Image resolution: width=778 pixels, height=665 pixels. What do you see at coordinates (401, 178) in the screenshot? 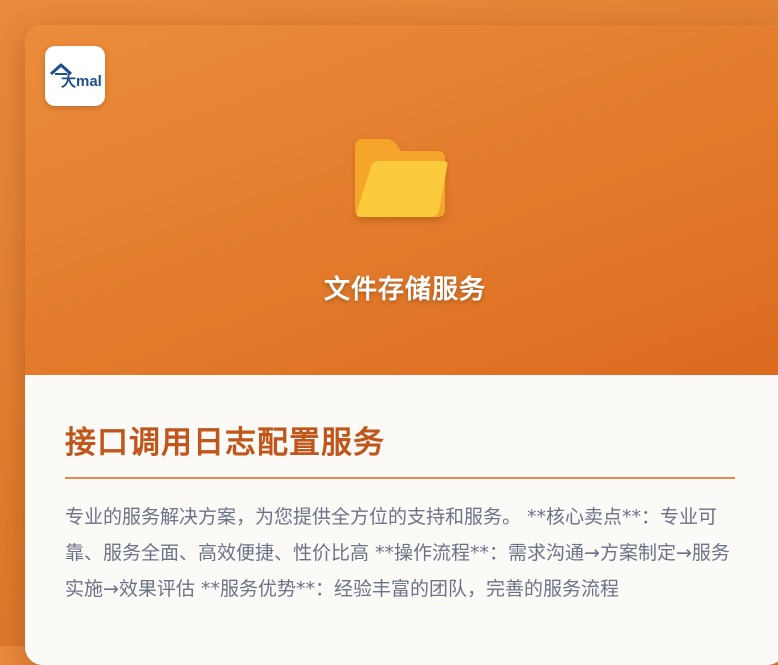
I see `folder-icon` at bounding box center [401, 178].